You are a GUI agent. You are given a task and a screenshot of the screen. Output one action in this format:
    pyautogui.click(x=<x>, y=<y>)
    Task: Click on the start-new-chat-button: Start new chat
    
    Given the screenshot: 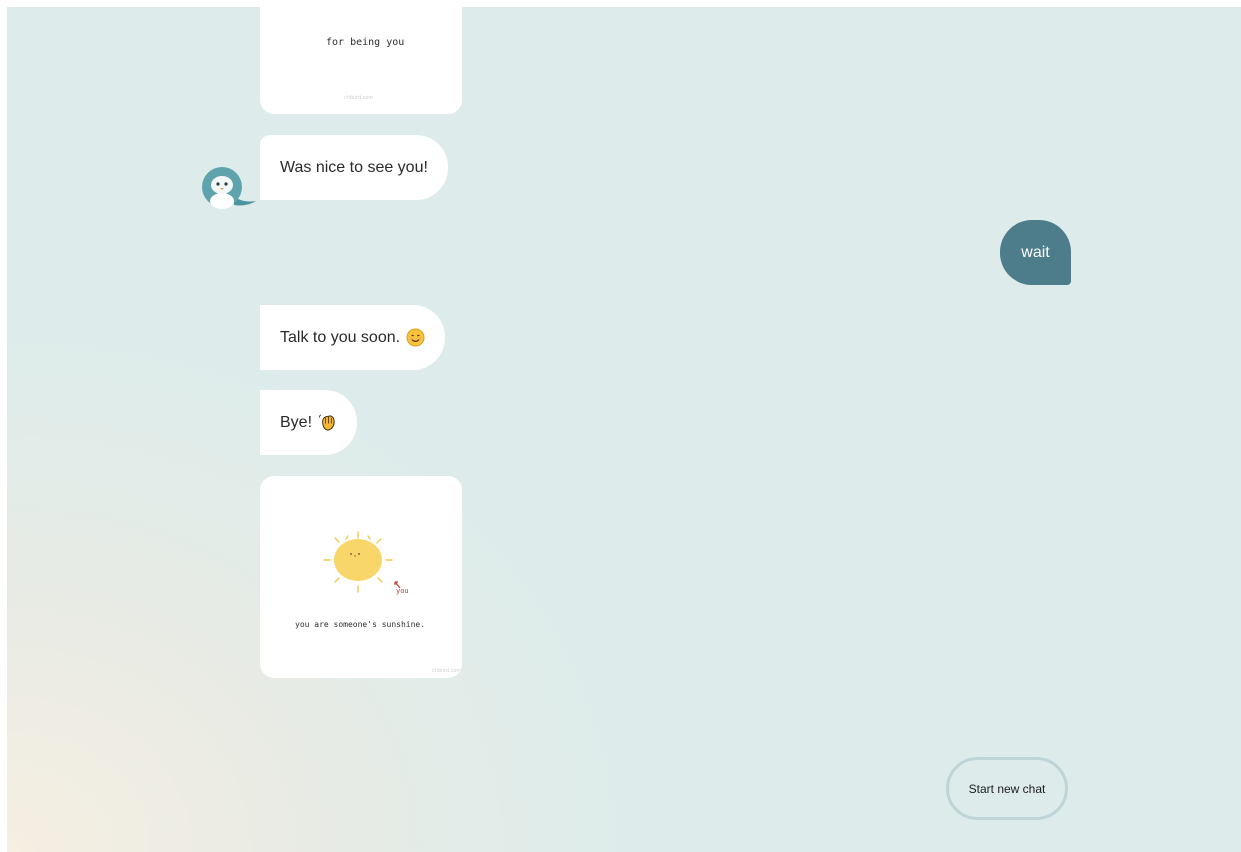 What is the action you would take?
    pyautogui.click(x=1007, y=788)
    